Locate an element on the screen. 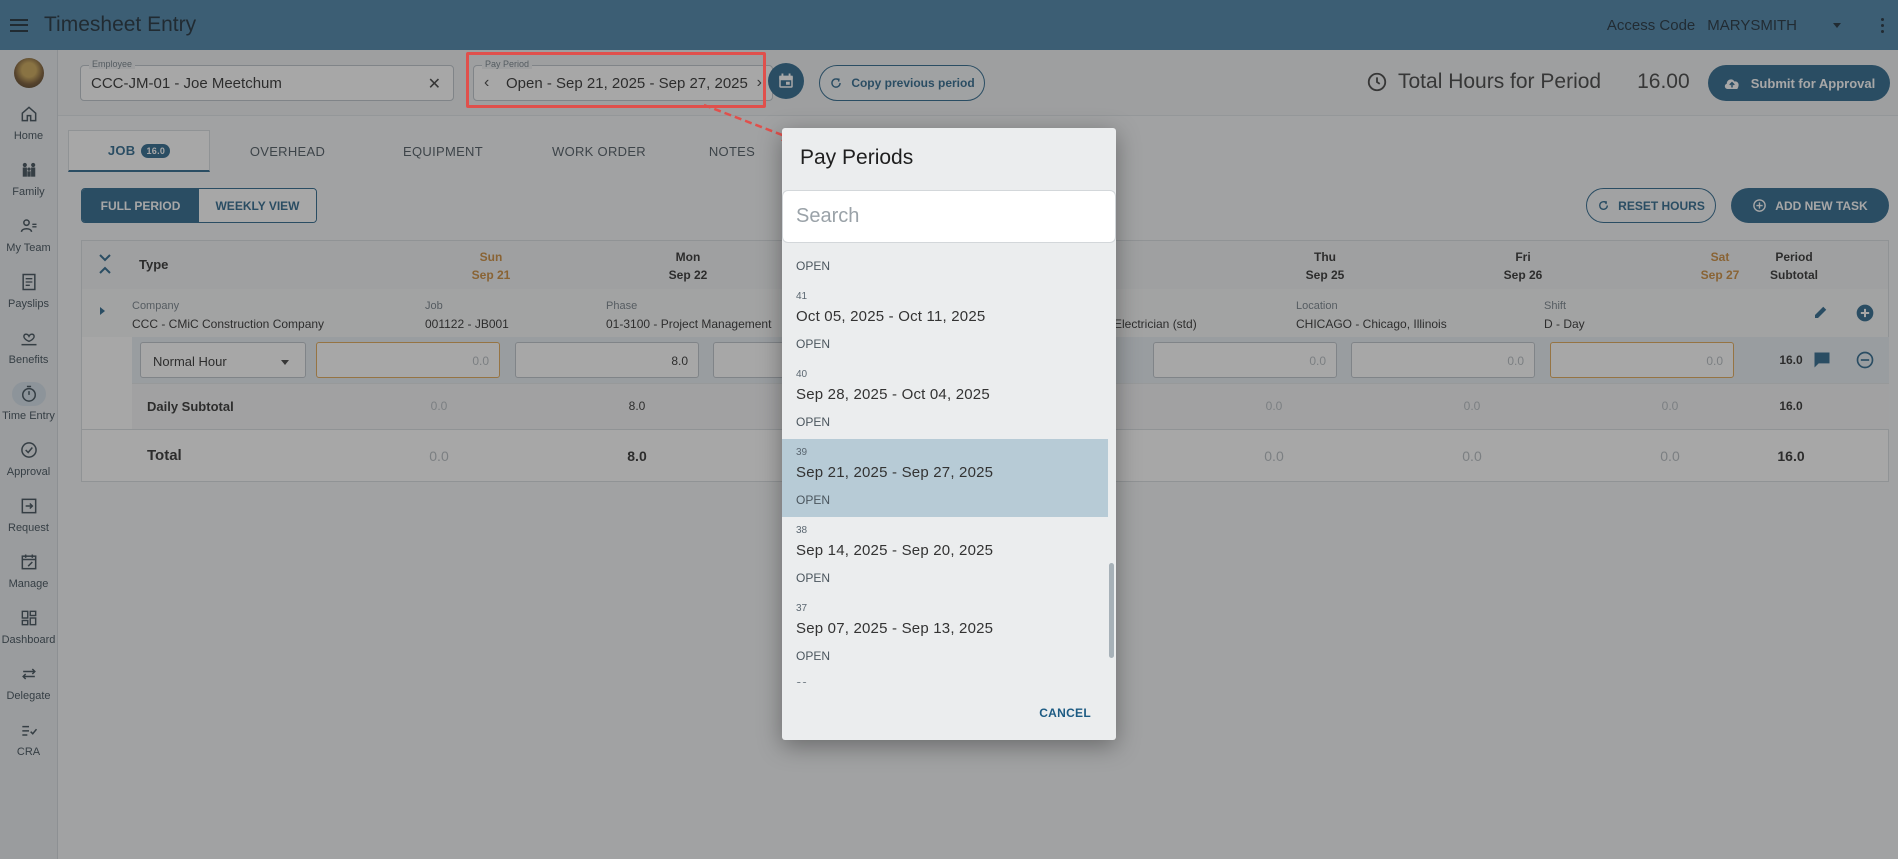  pay-period-range: Sep 14, 2025 - Sep 20, 2025 is located at coordinates (895, 550).